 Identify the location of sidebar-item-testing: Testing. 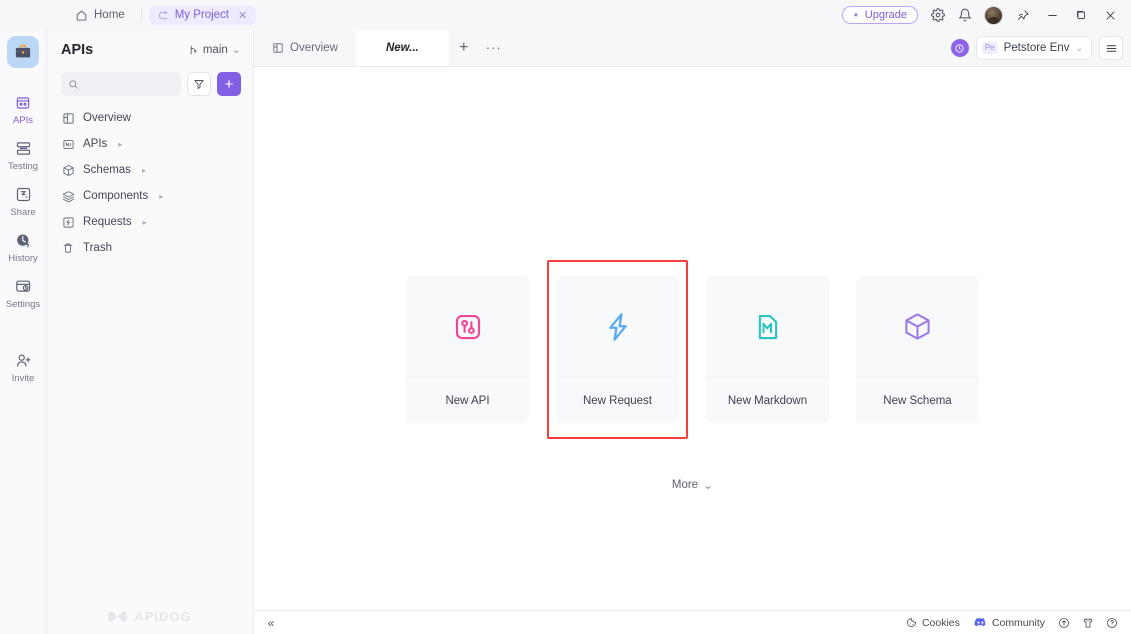
(23, 155).